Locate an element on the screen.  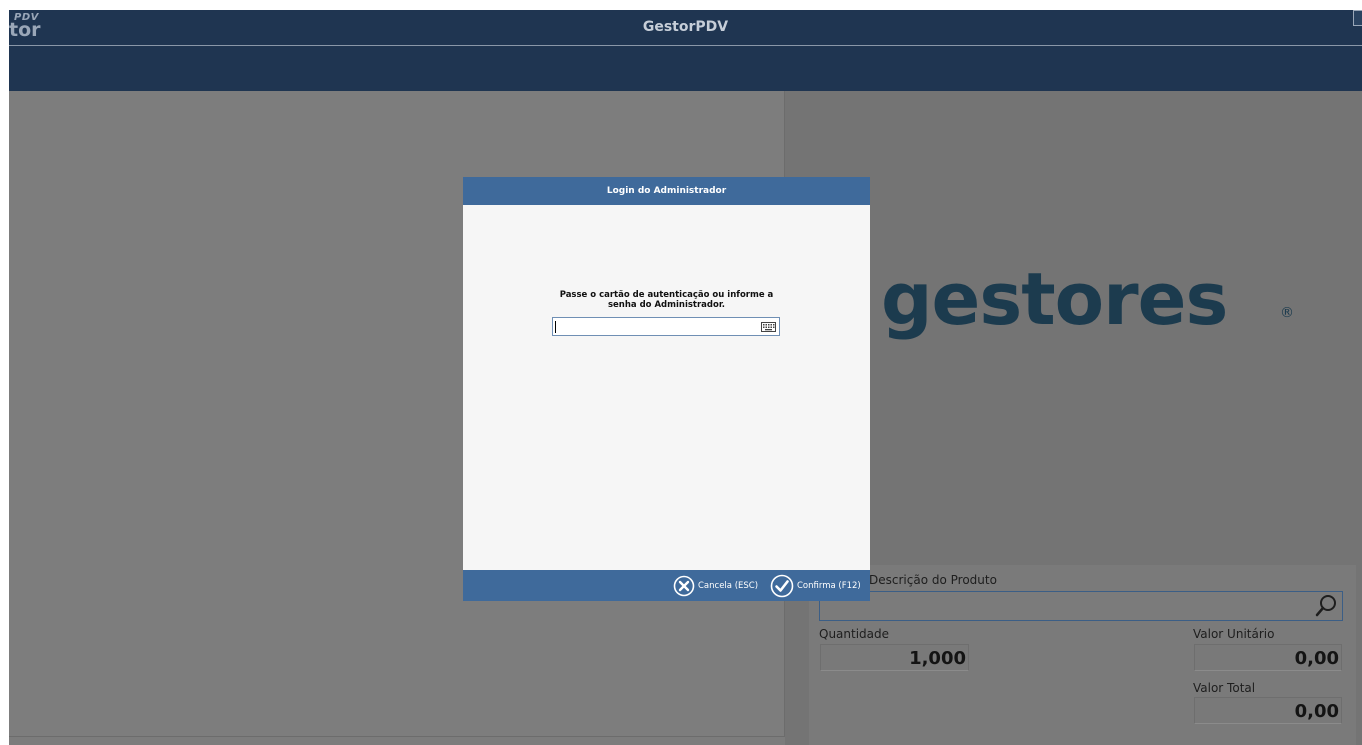
cancel-button-label: Cancela (ESC) is located at coordinates (728, 585).